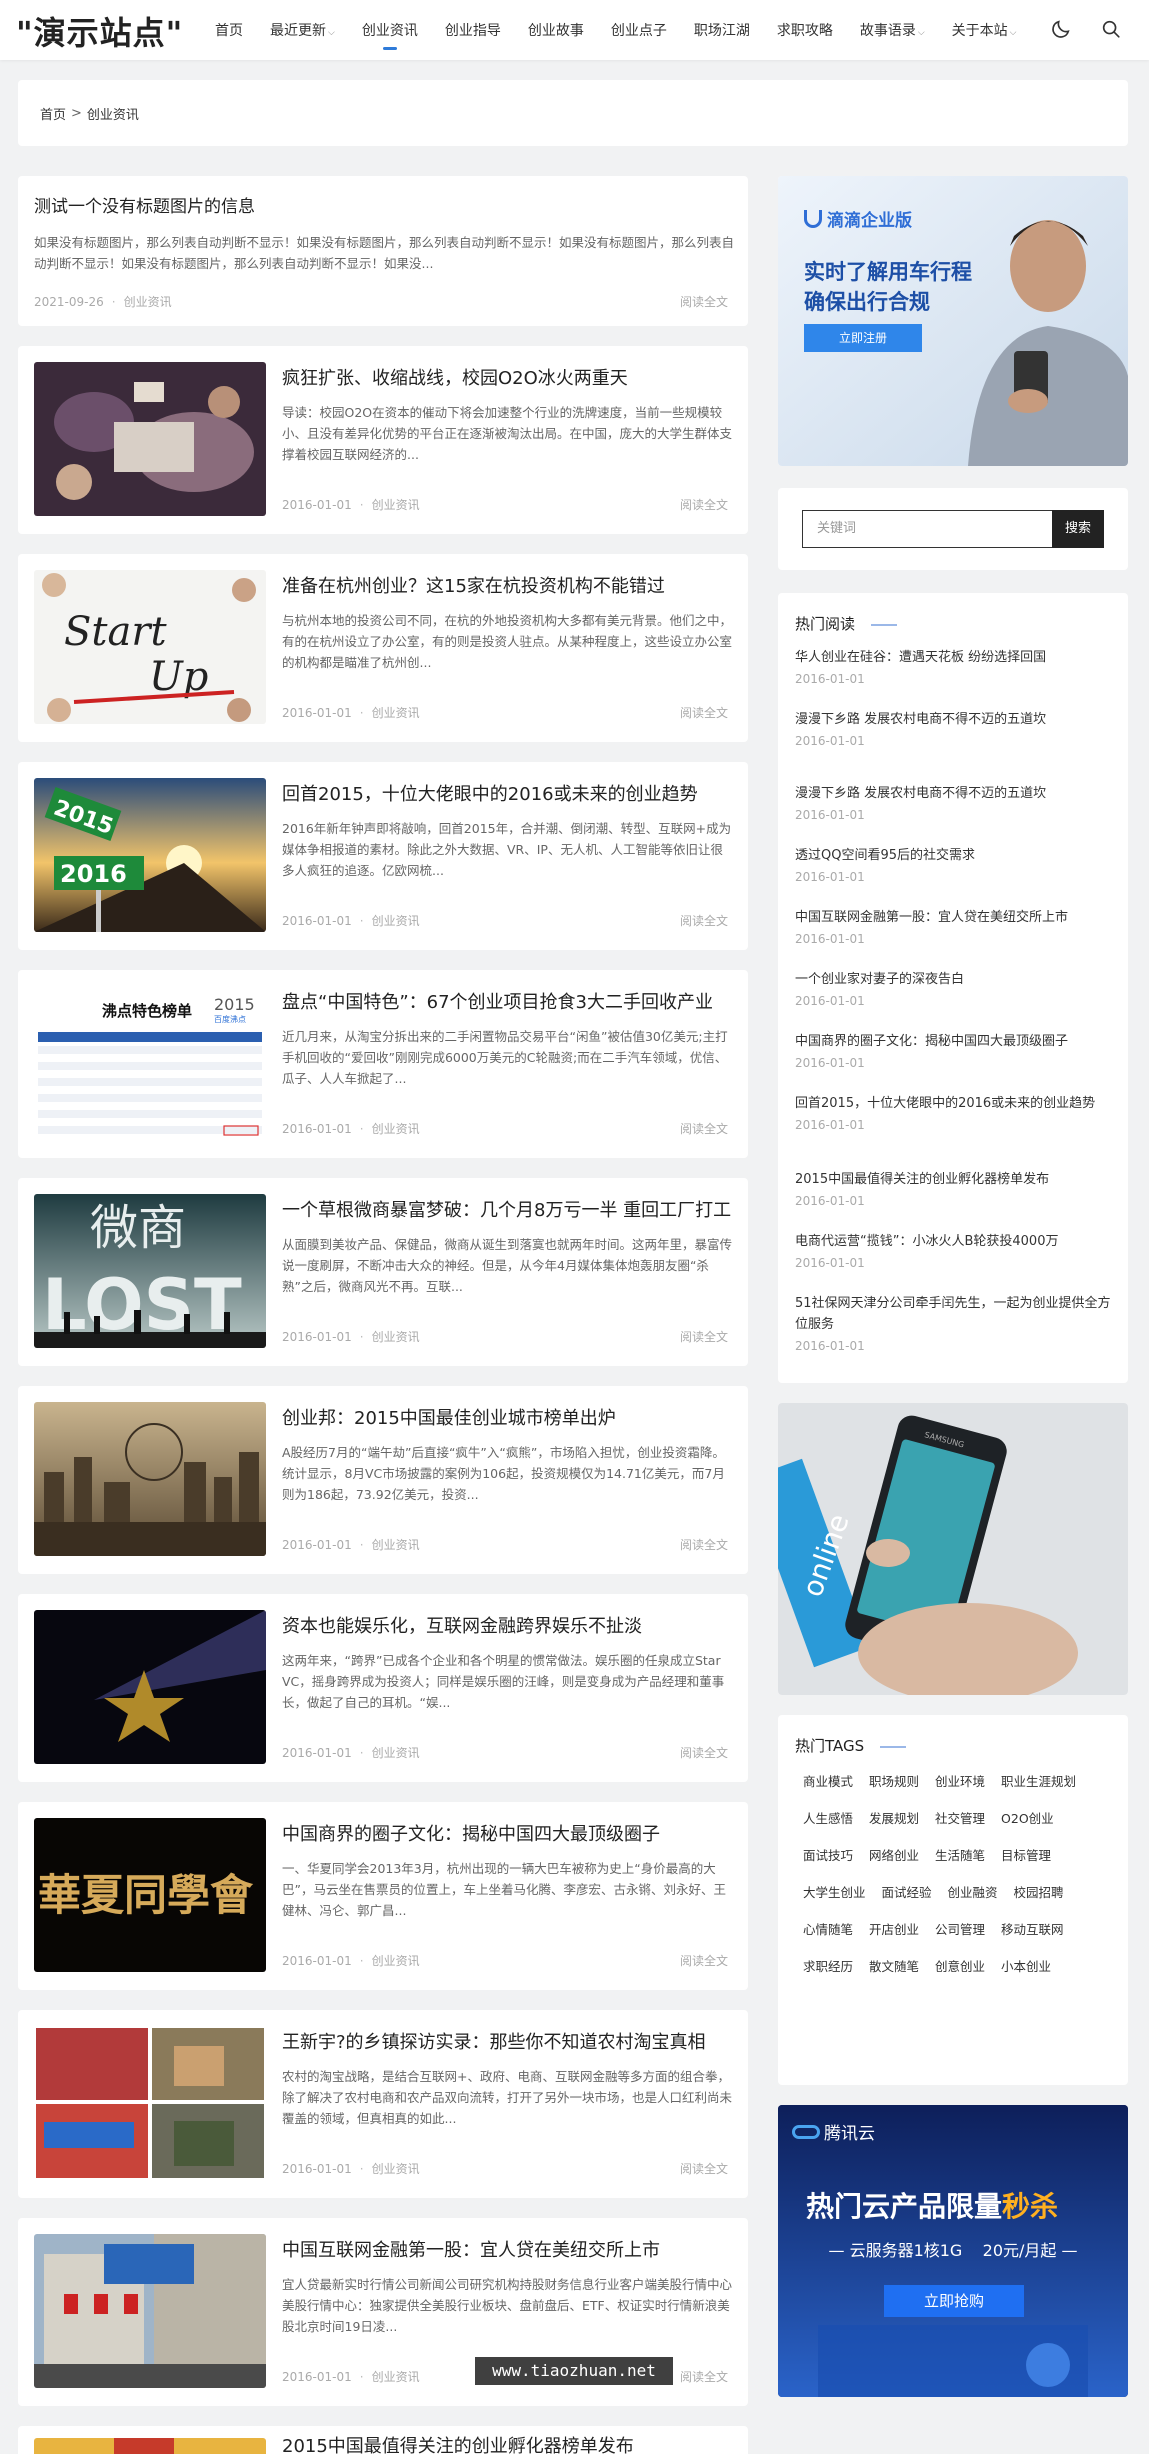  What do you see at coordinates (954, 666) in the screenshot?
I see `hot-item: 华人创业在硅谷：遭遇天花板 纷纷选择回国 2016-01-01` at bounding box center [954, 666].